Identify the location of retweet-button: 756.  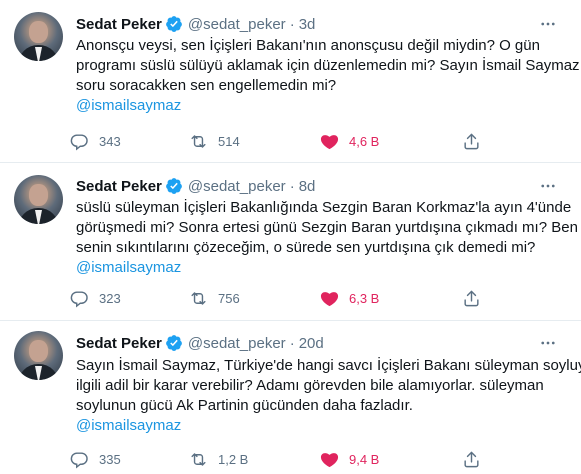
(214, 298).